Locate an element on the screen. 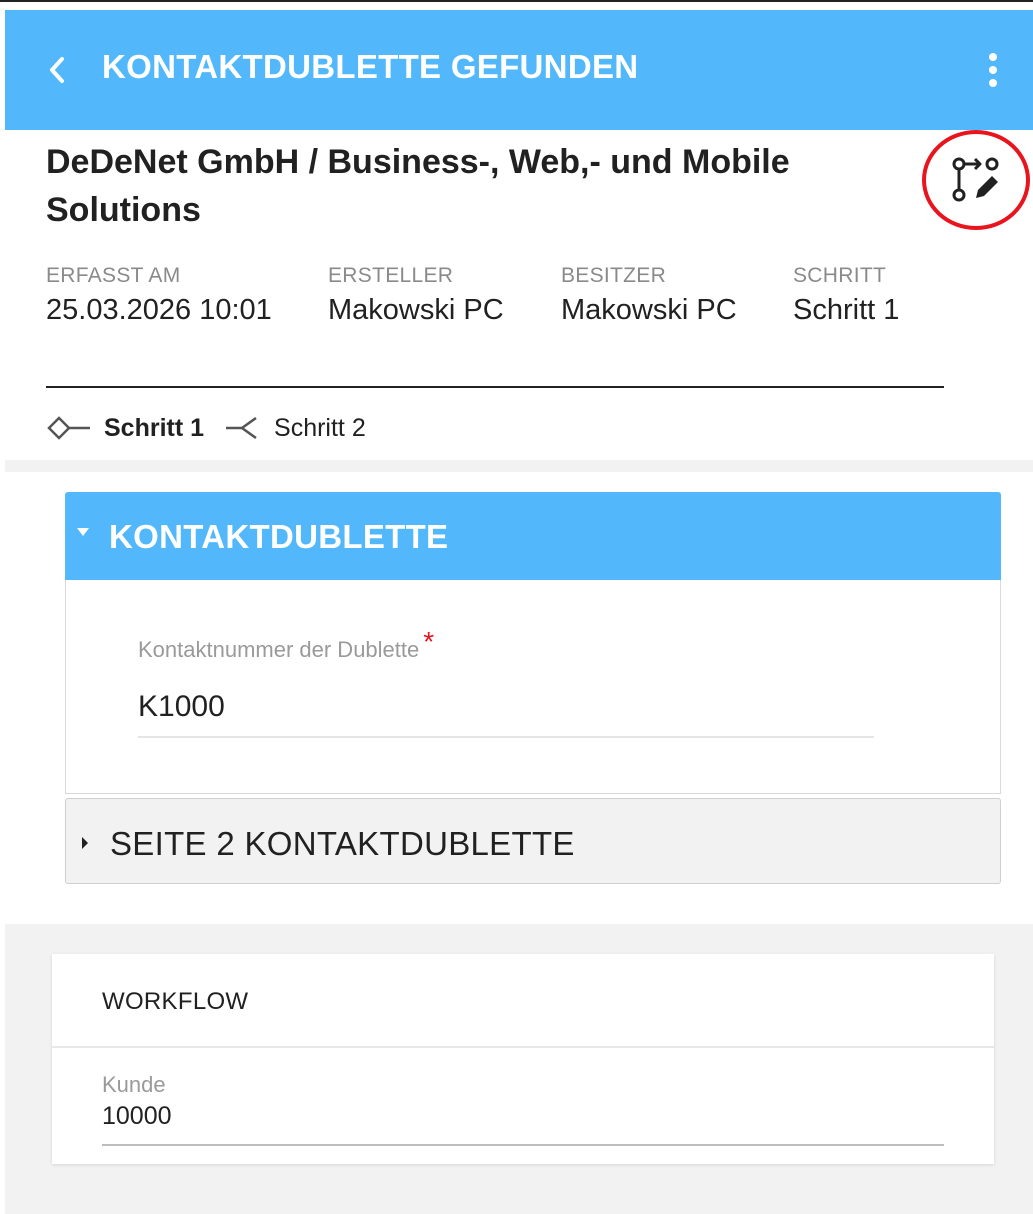  more-menu-button is located at coordinates (993, 70).